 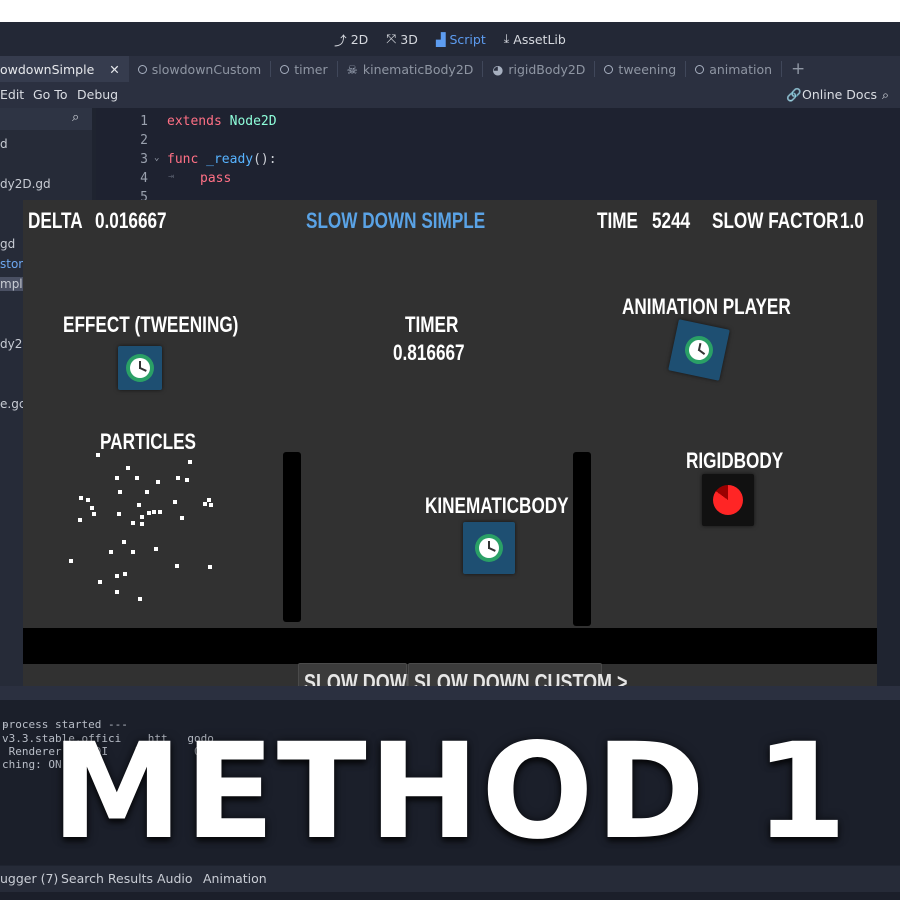 What do you see at coordinates (75, 117) in the screenshot?
I see `search-icon: ⌕` at bounding box center [75, 117].